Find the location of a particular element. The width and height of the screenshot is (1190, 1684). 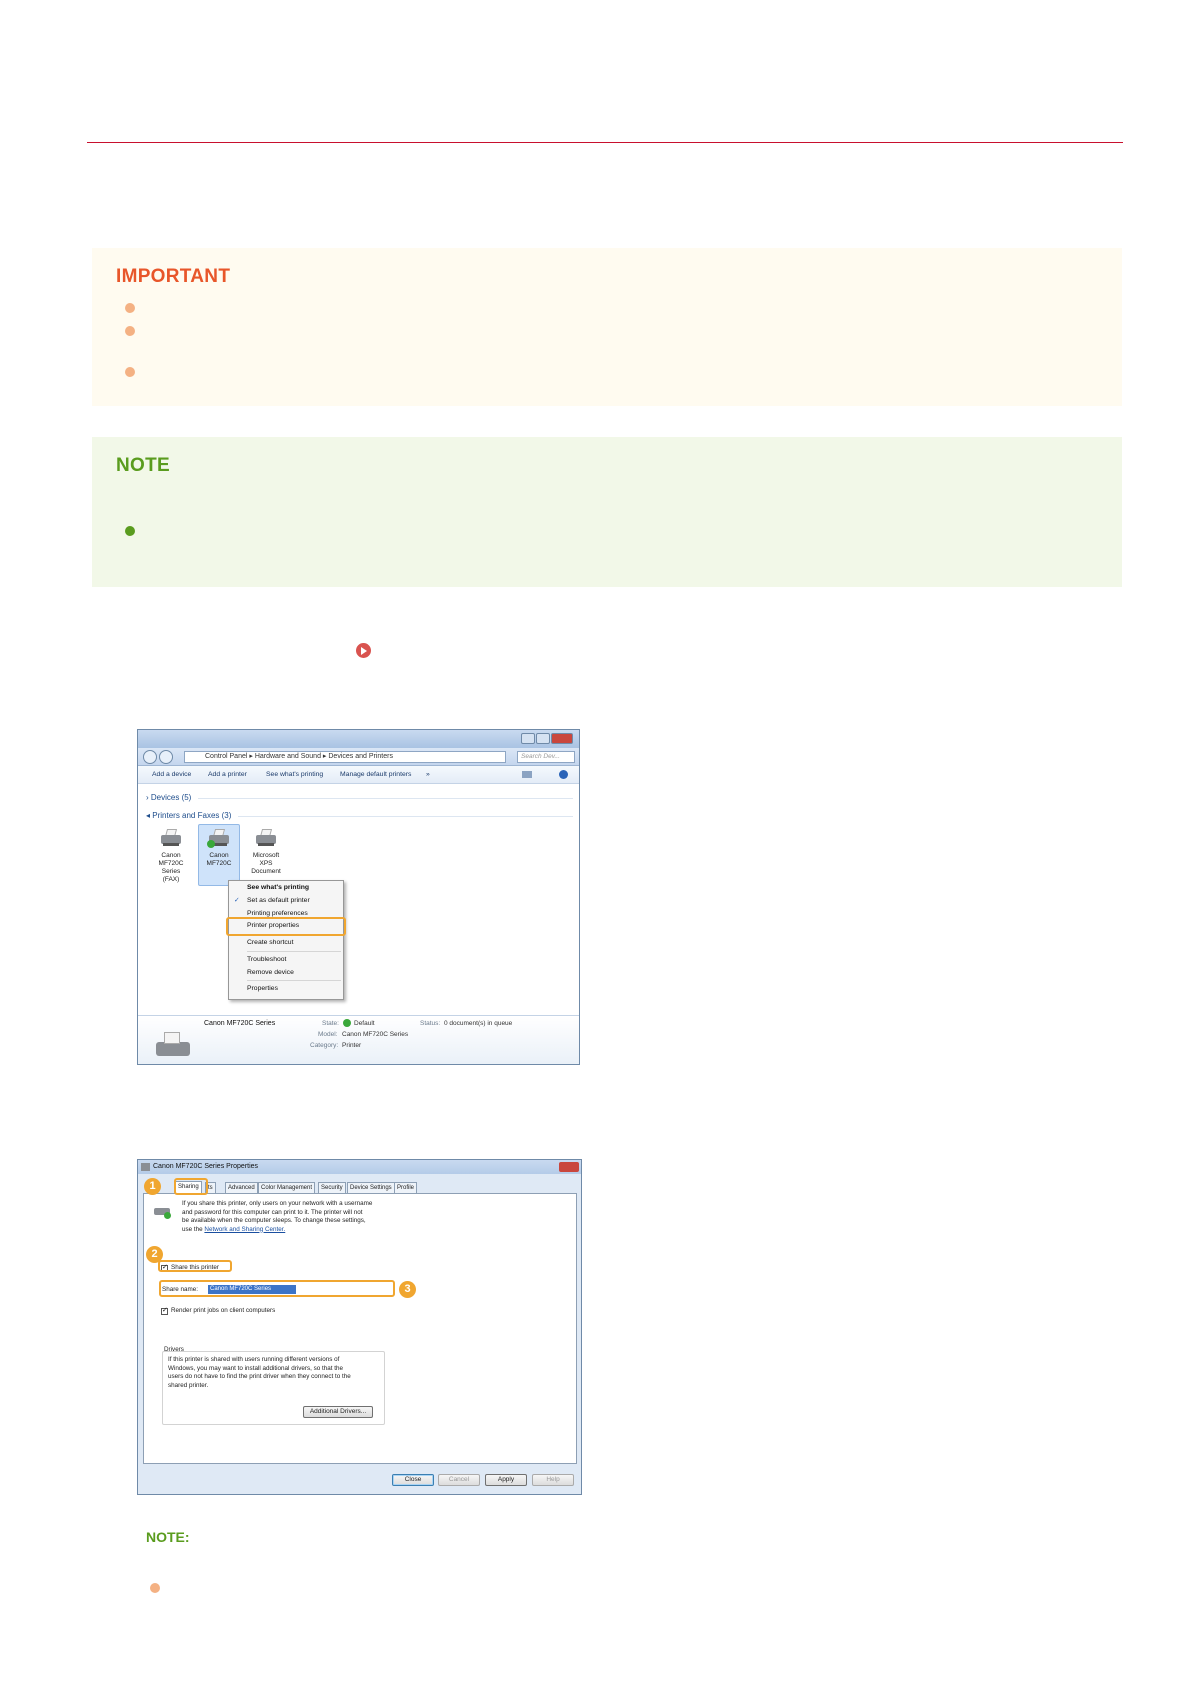

printer-item-canon: Canon MF720C is located at coordinates (219, 848).